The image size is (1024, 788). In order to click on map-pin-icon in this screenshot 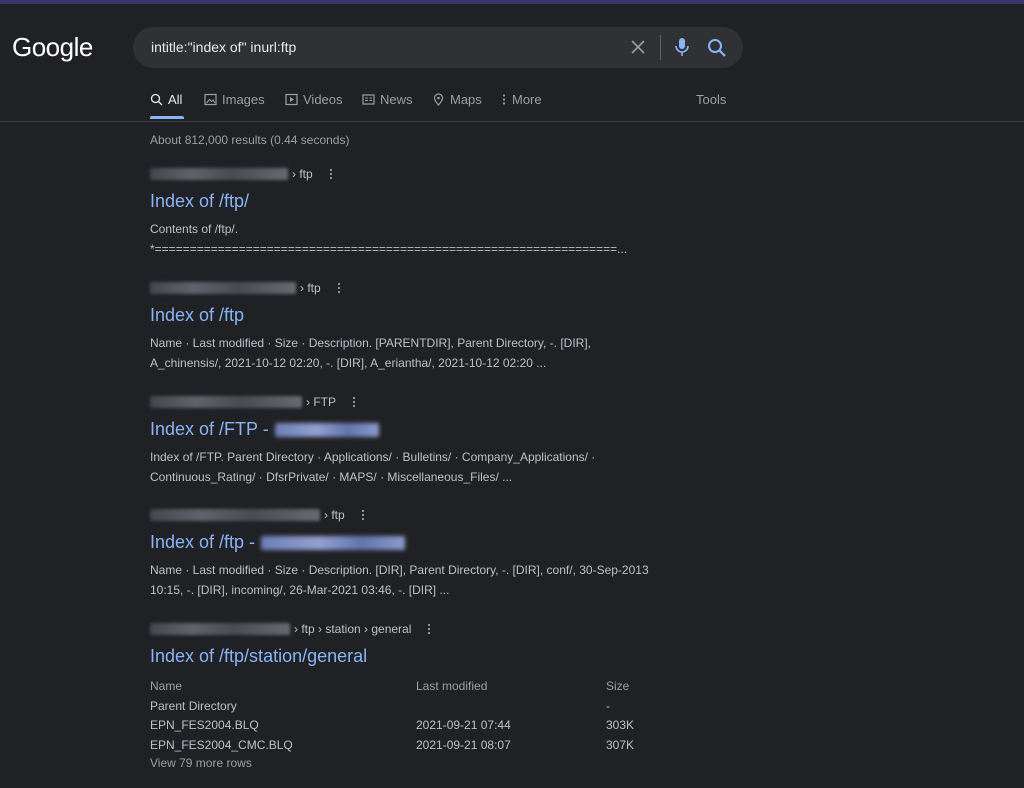, I will do `click(438, 99)`.